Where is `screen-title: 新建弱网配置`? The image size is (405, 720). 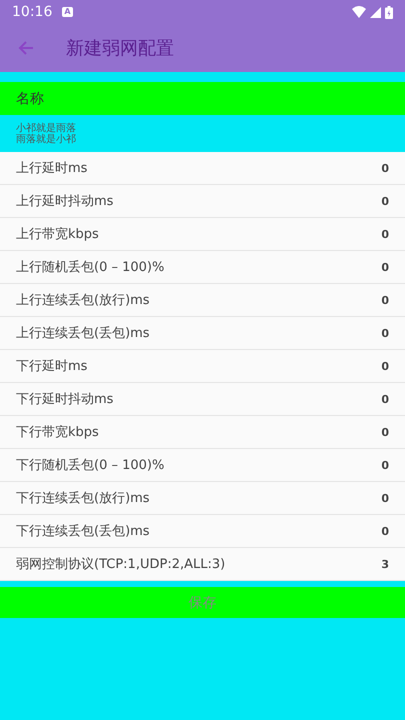 screen-title: 新建弱网配置 is located at coordinates (120, 48).